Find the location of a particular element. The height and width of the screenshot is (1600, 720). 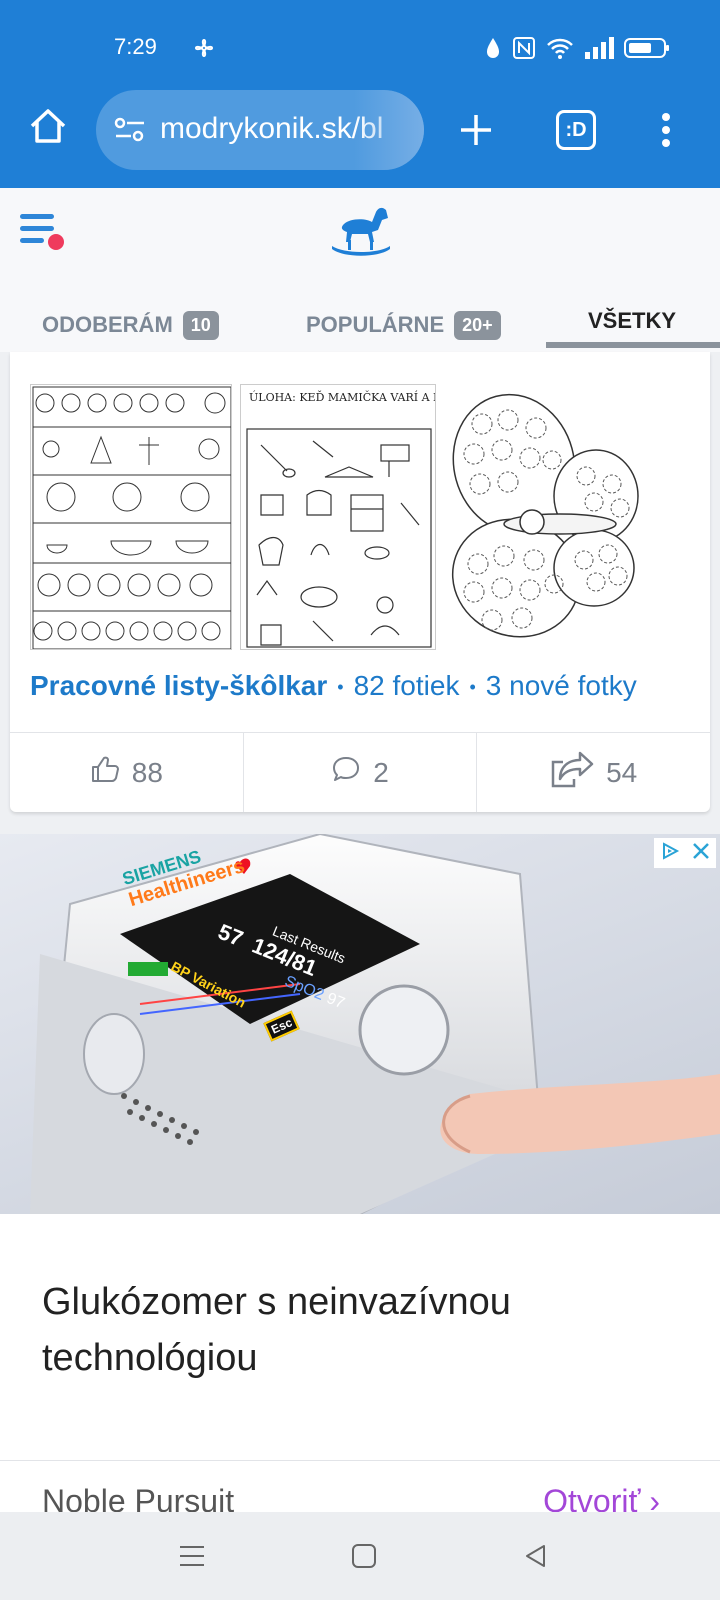

tab-popular: POPULÁRNE 20+ is located at coordinates (403, 325).